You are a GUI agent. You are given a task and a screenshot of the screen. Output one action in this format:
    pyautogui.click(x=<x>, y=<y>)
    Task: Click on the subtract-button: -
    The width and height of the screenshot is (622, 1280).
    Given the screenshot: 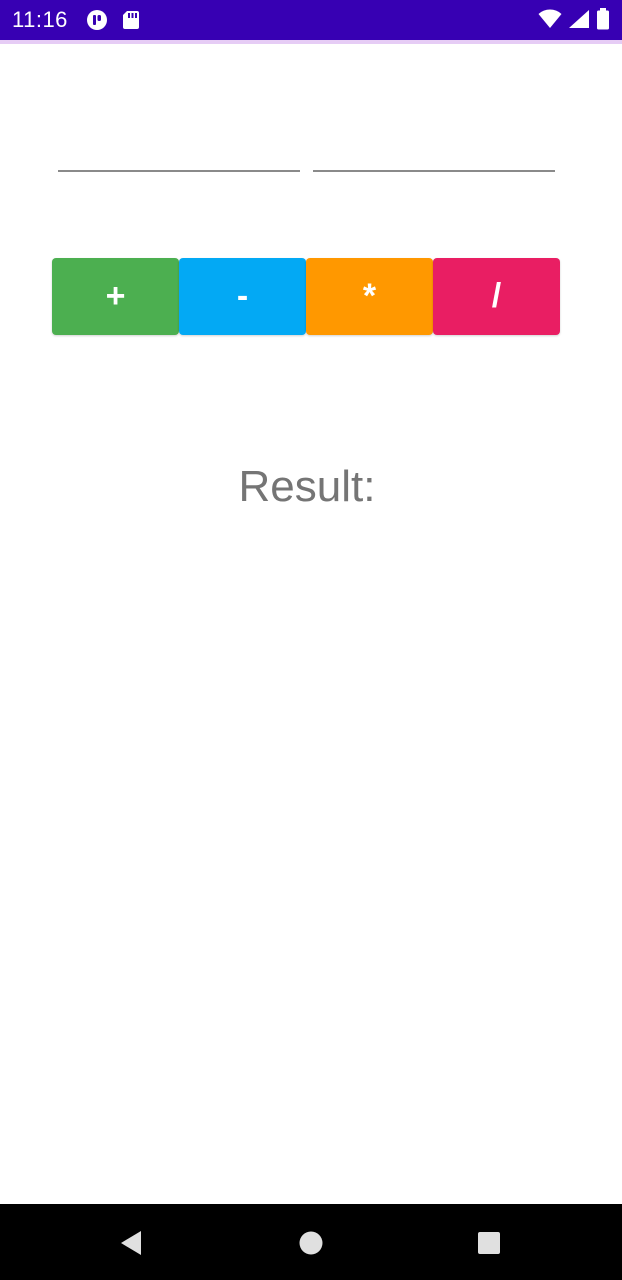 What is the action you would take?
    pyautogui.click(x=242, y=296)
    